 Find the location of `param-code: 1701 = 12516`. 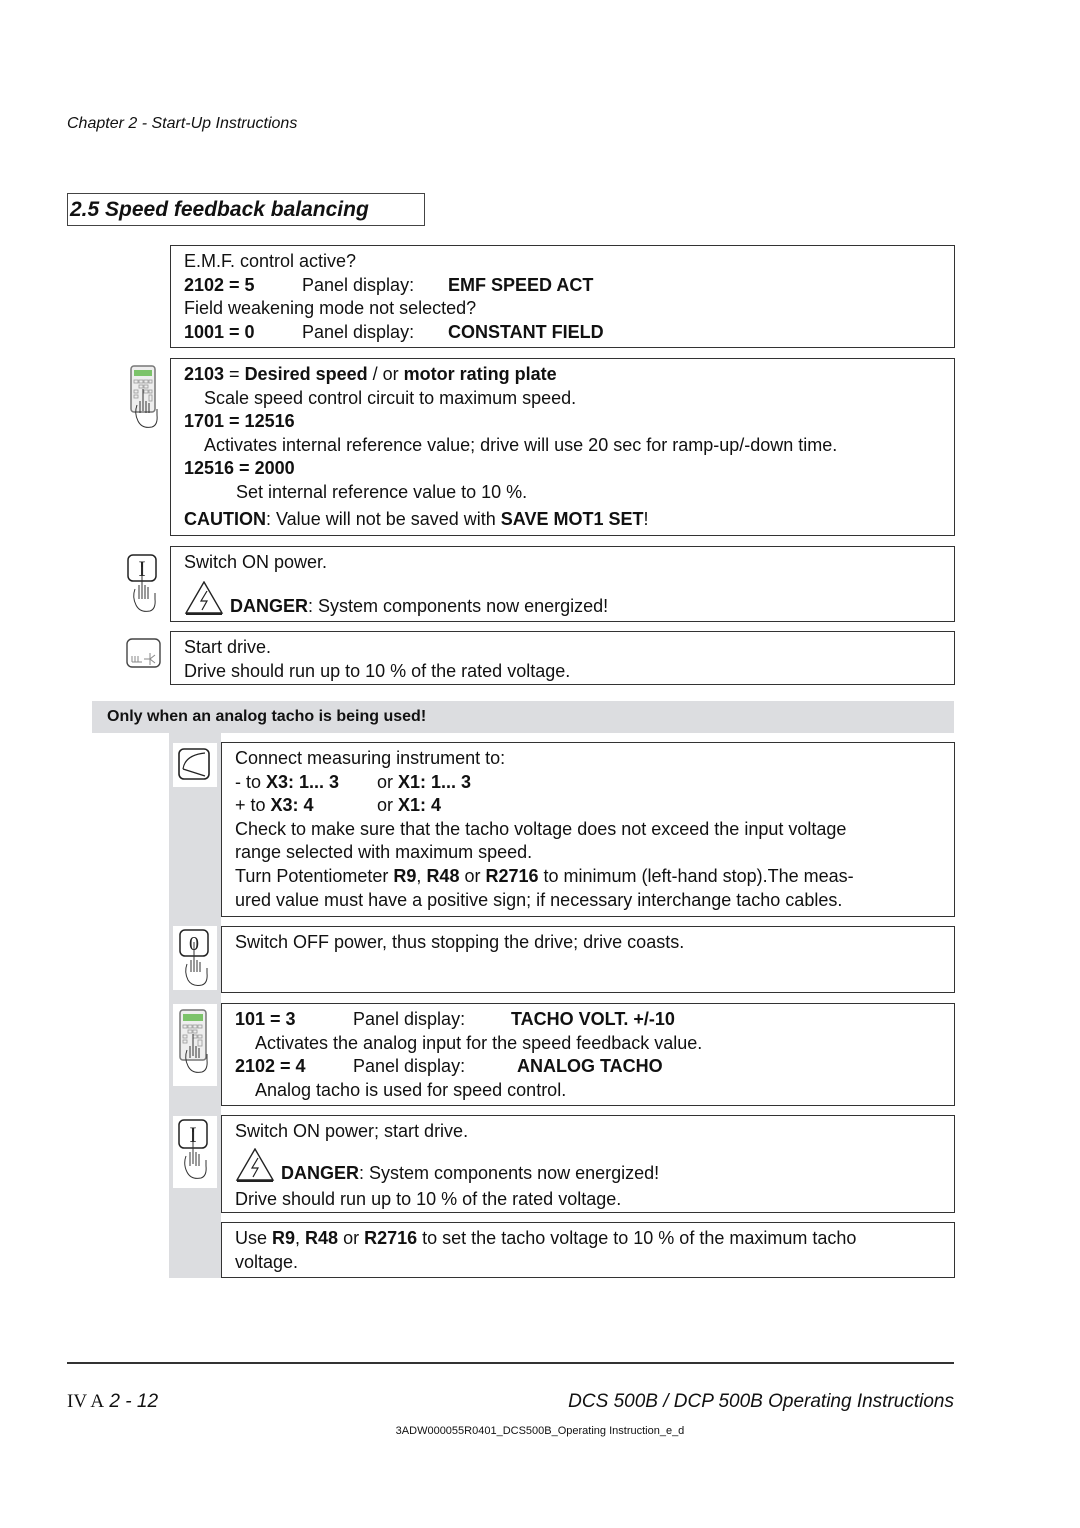

param-code: 1701 = 12516 is located at coordinates (239, 421).